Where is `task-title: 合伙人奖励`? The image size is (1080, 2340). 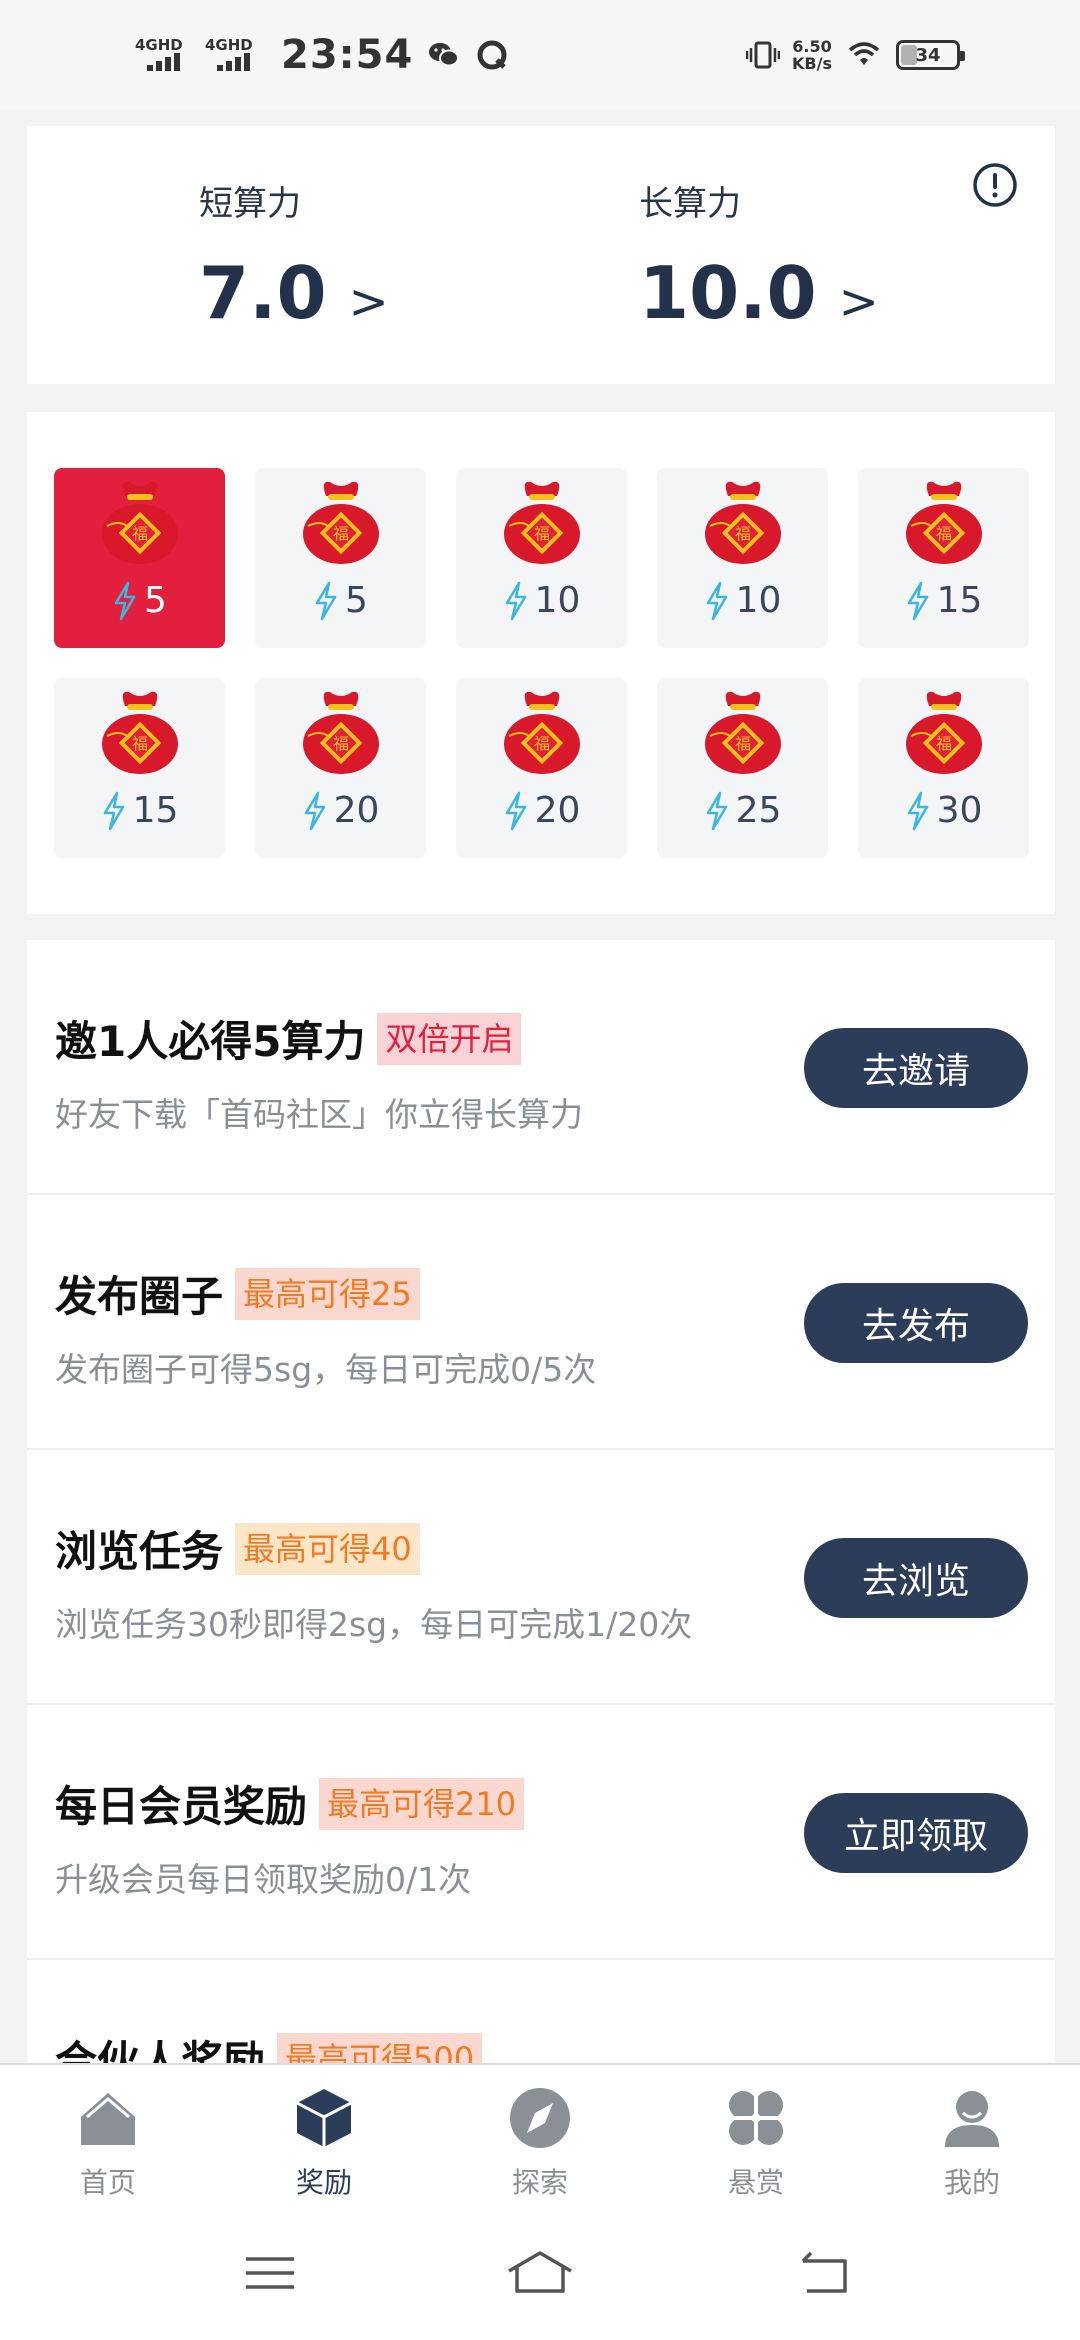 task-title: 合伙人奖励 is located at coordinates (160, 2050).